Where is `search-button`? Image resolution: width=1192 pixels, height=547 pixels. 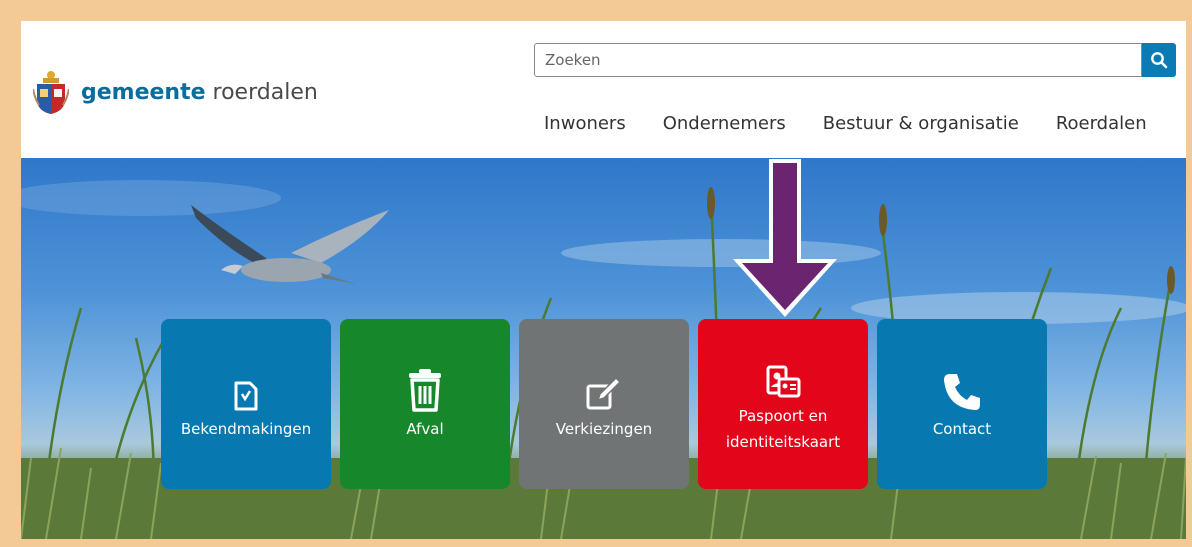
search-button is located at coordinates (1159, 60).